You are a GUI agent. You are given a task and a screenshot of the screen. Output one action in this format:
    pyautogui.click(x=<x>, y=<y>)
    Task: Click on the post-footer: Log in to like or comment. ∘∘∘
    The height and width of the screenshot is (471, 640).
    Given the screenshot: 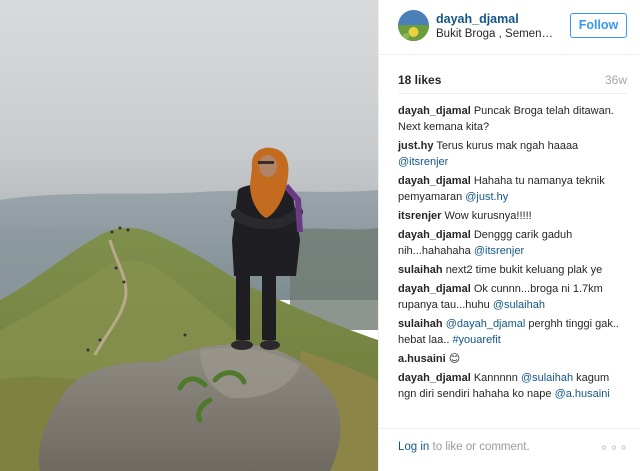 What is the action you would take?
    pyautogui.click(x=509, y=449)
    